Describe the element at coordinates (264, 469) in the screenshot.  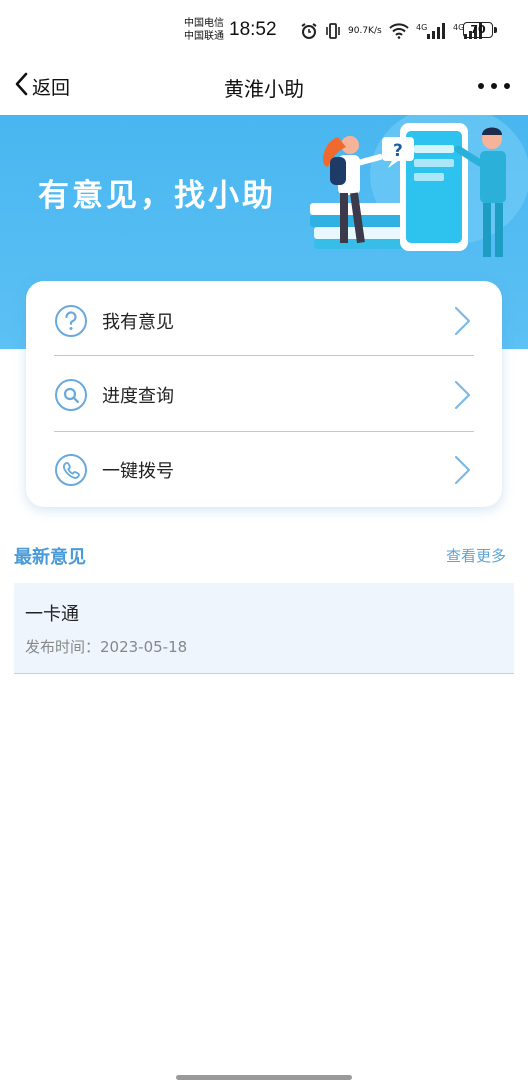
I see `menu-item-dial: 一键拨号` at that location.